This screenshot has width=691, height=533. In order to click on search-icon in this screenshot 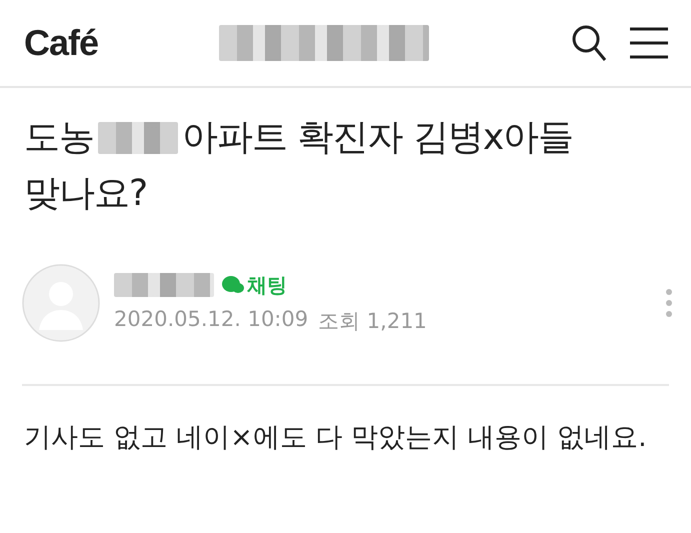, I will do `click(589, 43)`.